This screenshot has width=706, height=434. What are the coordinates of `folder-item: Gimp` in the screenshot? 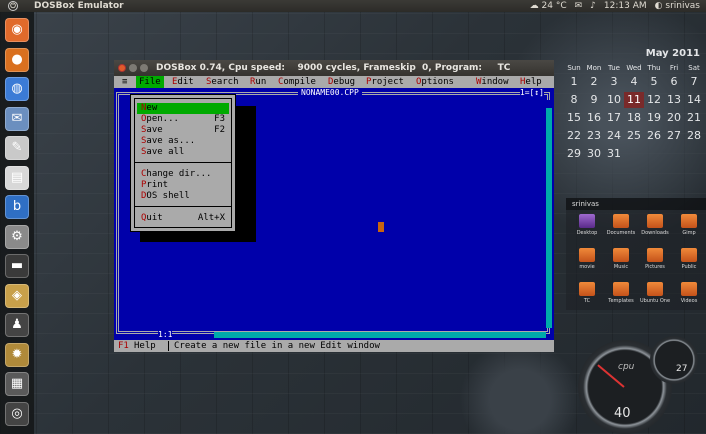 It's located at (689, 229).